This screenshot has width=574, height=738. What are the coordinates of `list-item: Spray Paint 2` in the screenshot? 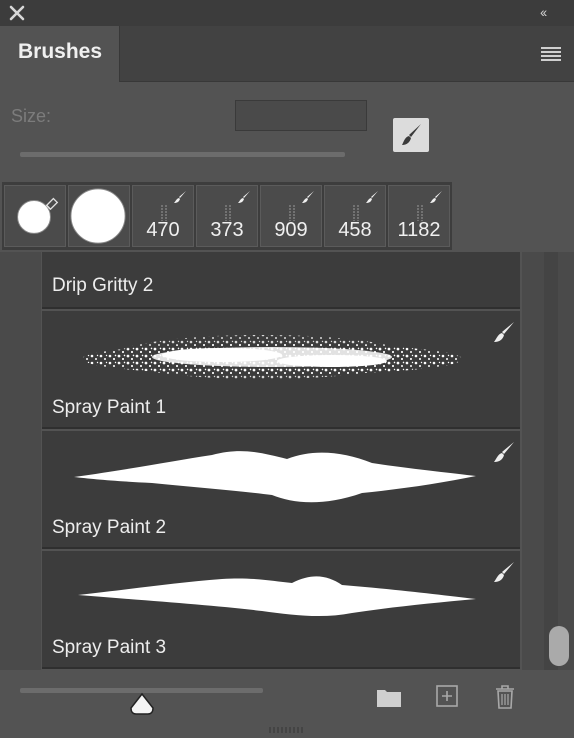 It's located at (281, 490).